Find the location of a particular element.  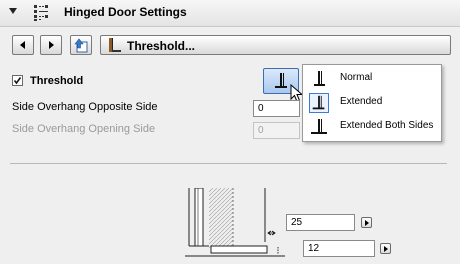

section-divider is located at coordinates (228, 163).